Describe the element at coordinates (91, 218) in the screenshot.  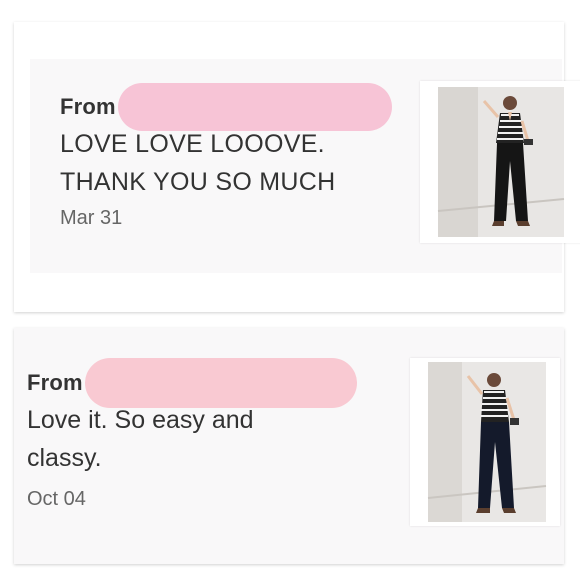
I see `review-date: Mar 31` at that location.